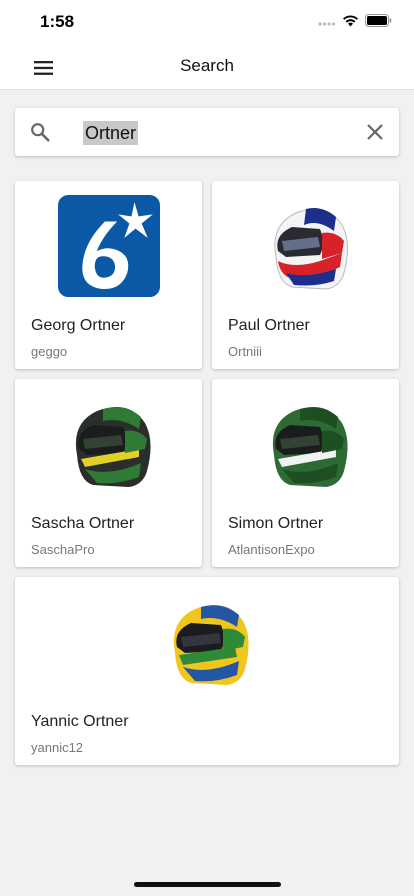 The image size is (414, 896). I want to click on user-card-simon: Simon Ortner AtlantisonExpo, so click(305, 473).